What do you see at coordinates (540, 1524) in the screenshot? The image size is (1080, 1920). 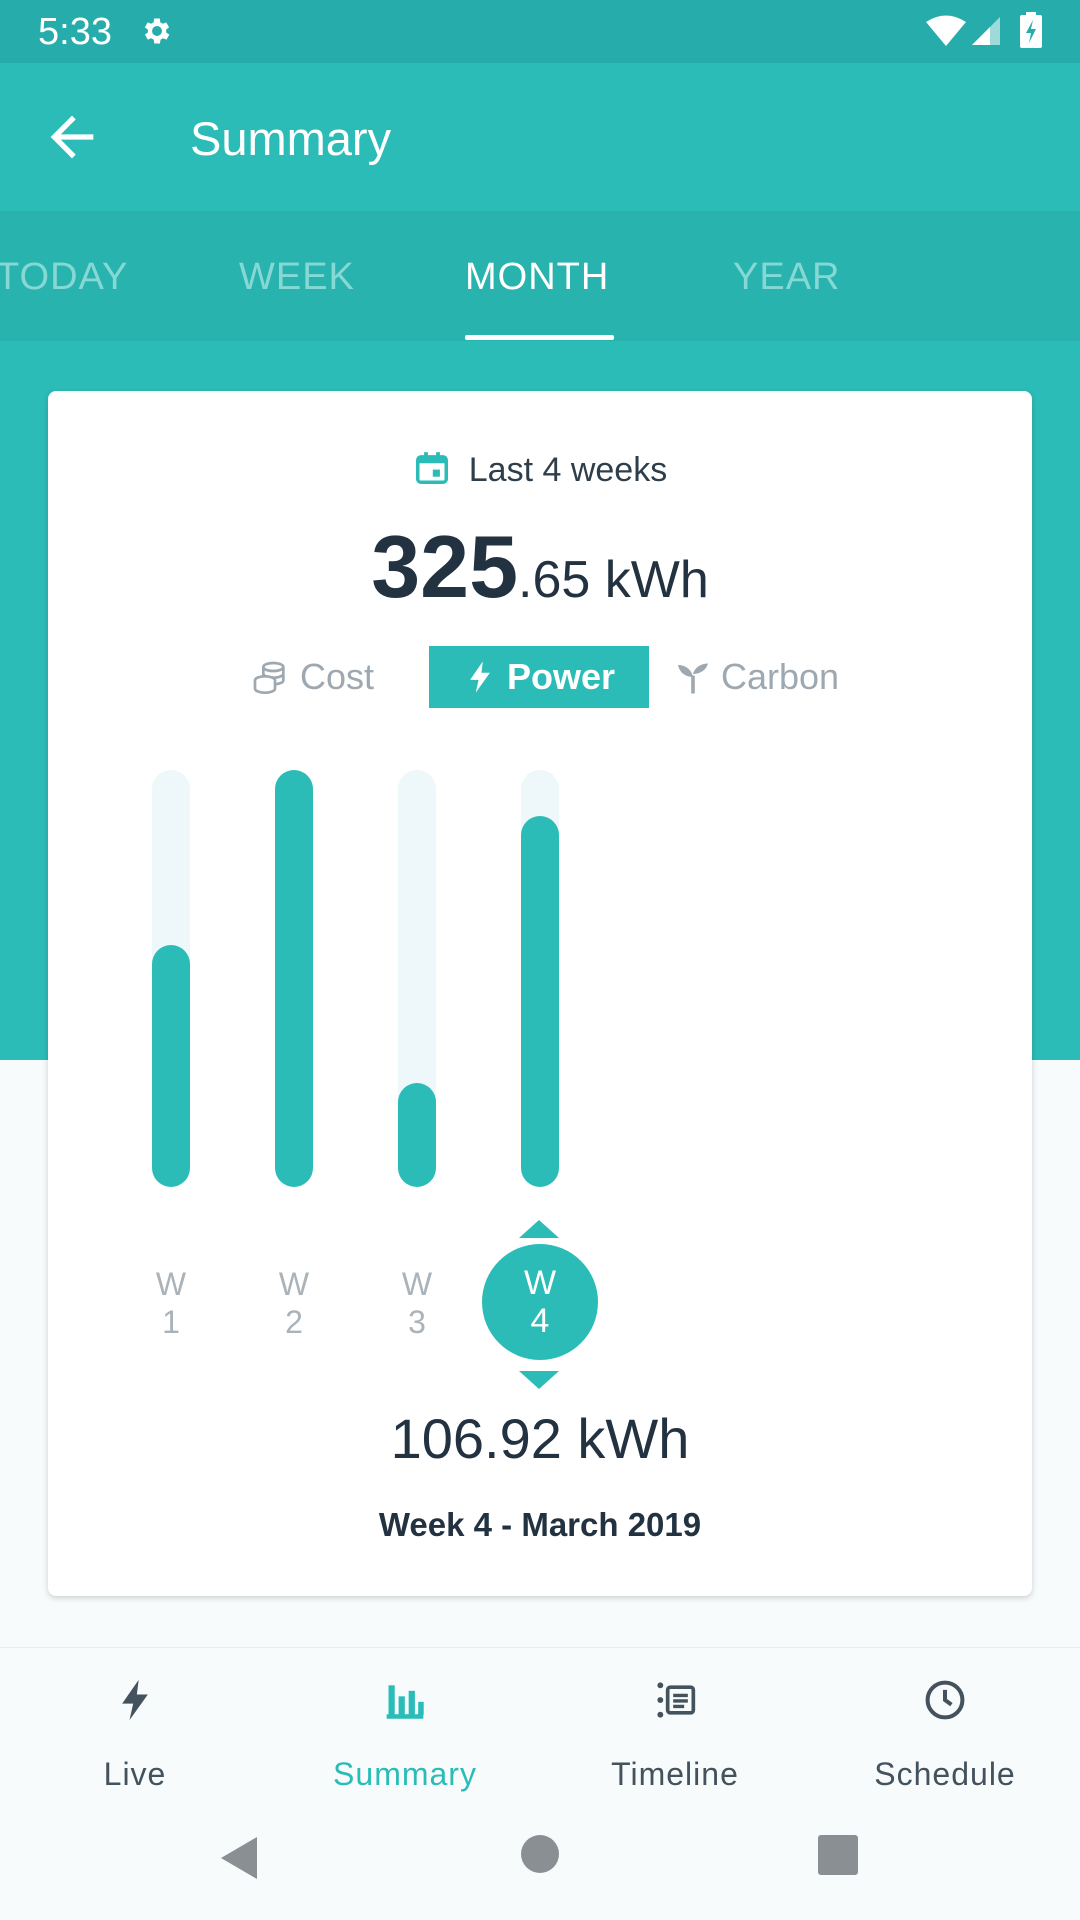 I see `selected-week-period: Week 4 - March 2019` at bounding box center [540, 1524].